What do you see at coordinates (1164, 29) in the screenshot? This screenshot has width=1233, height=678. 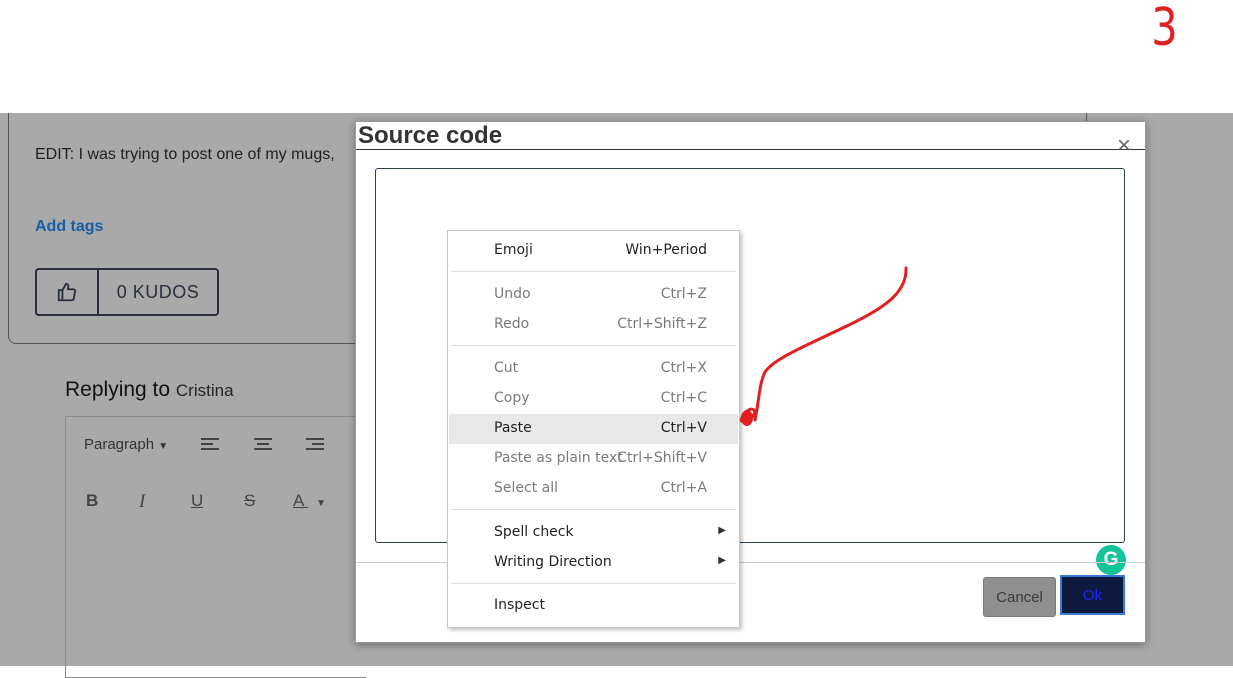 I see `annotation-number: 3` at bounding box center [1164, 29].